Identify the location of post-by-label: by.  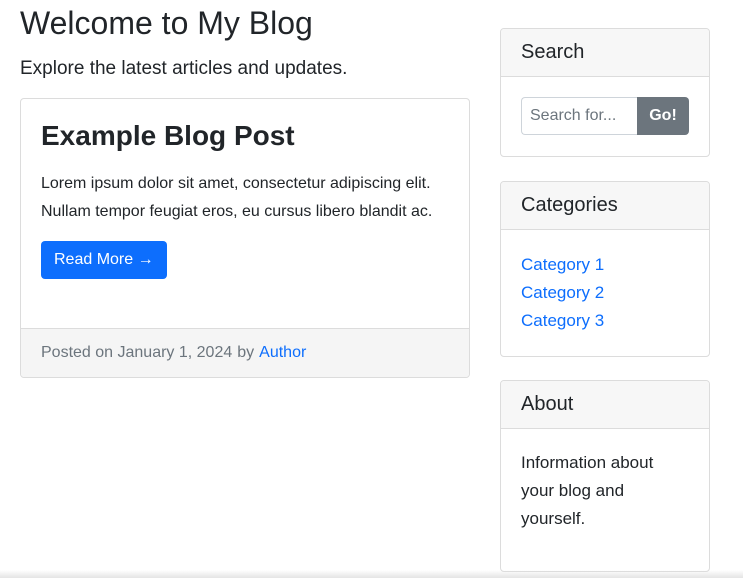
(246, 352).